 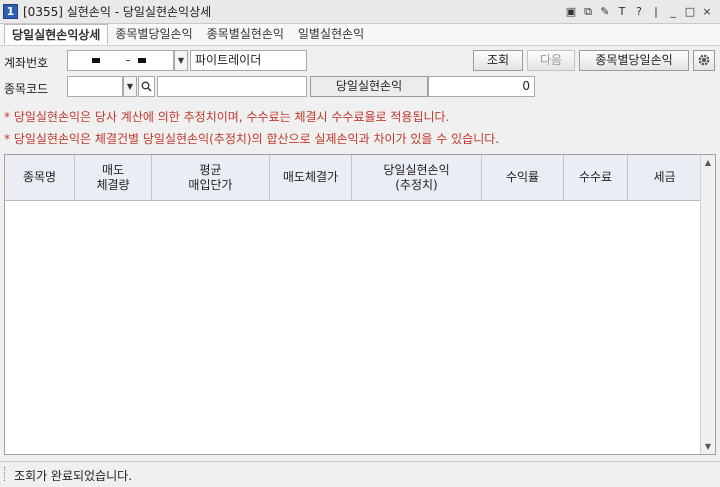 I want to click on status-grip, so click(x=5, y=474).